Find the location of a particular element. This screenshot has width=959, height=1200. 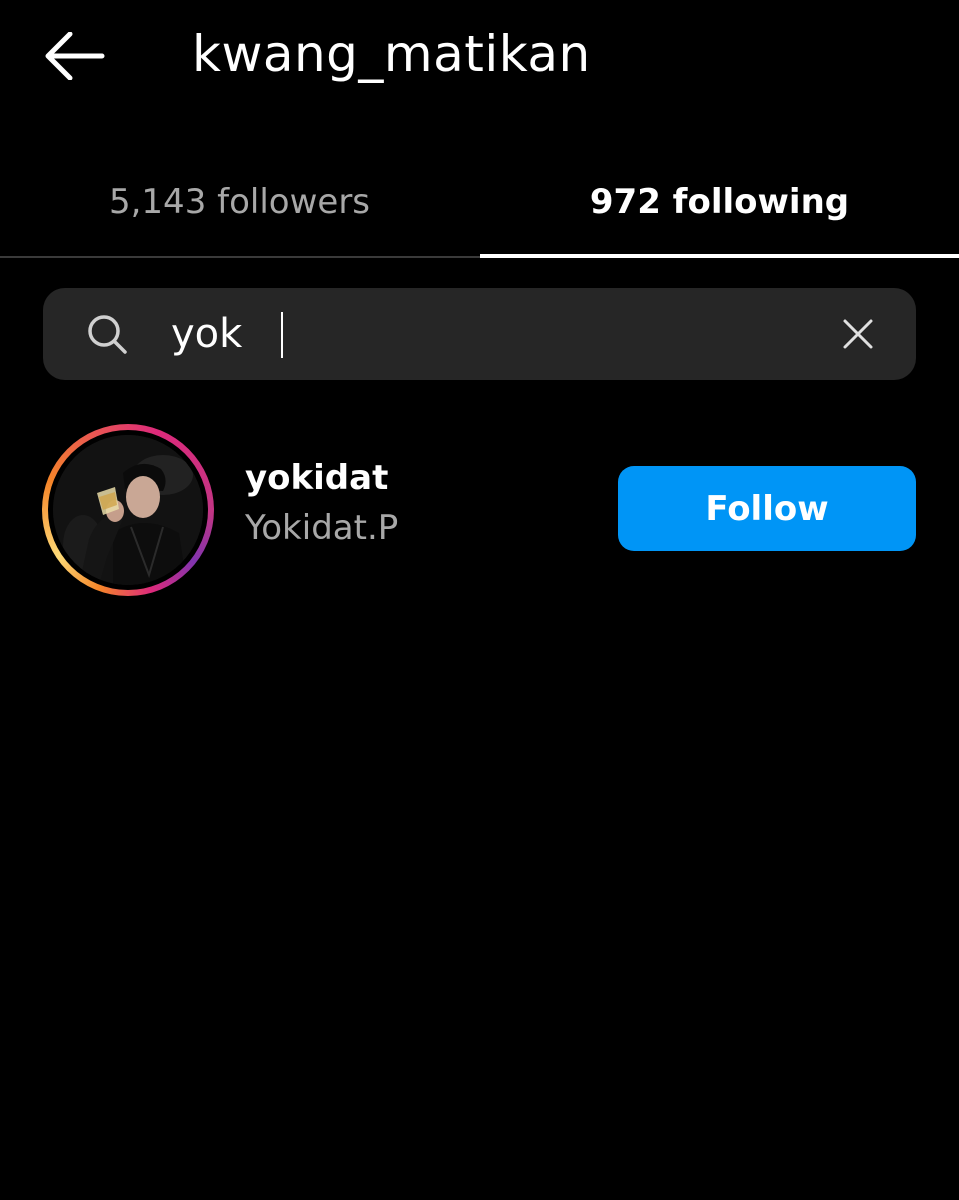

clear-search-button is located at coordinates (858, 334).